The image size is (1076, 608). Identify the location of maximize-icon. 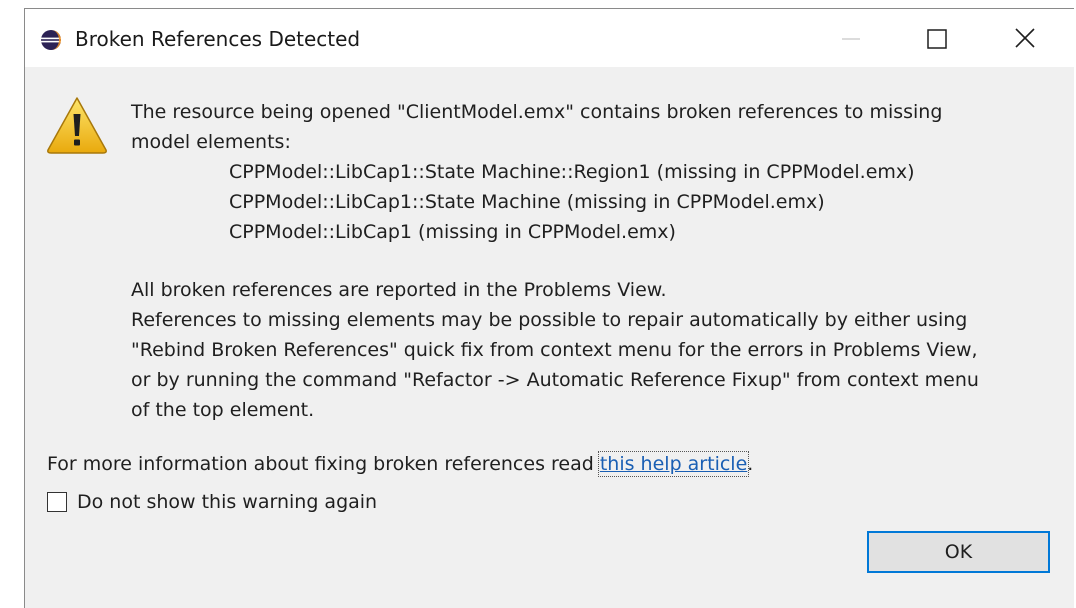
(937, 39).